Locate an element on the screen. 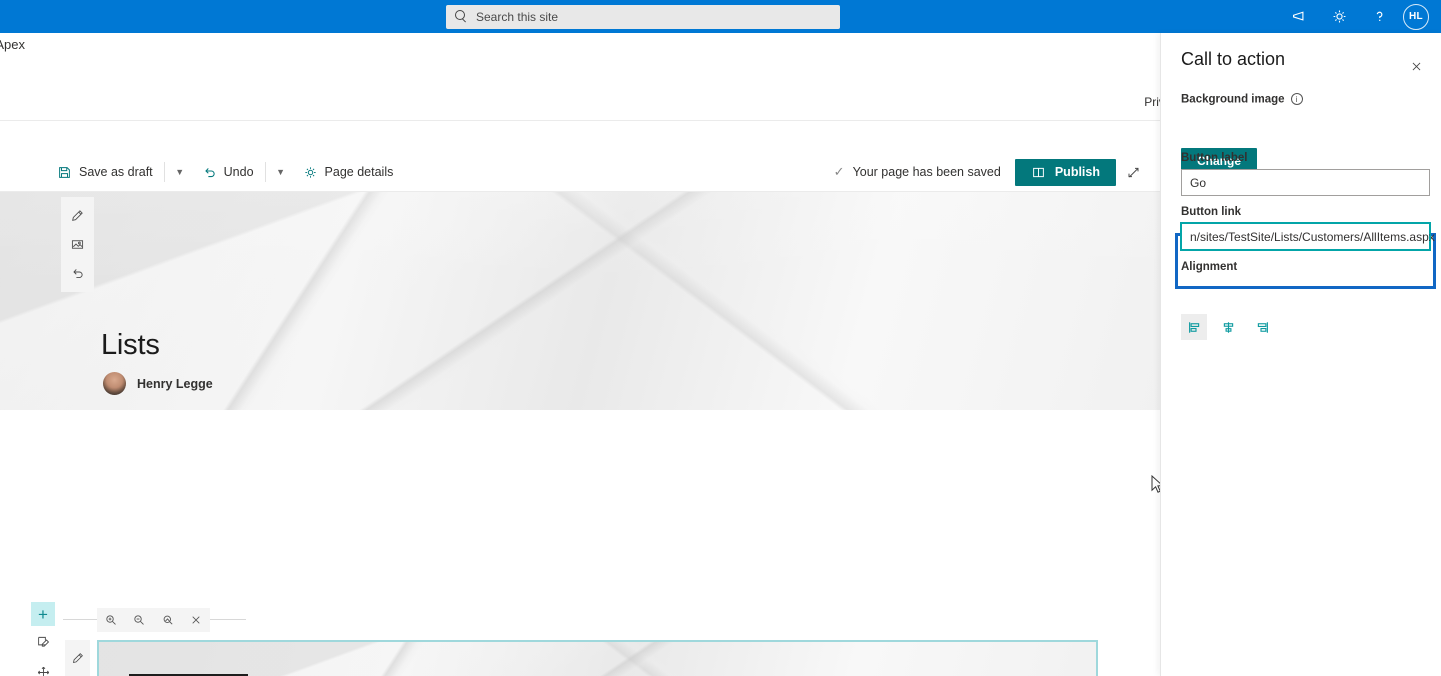 The image size is (1441, 676). image-zoom-toolbar is located at coordinates (153, 620).